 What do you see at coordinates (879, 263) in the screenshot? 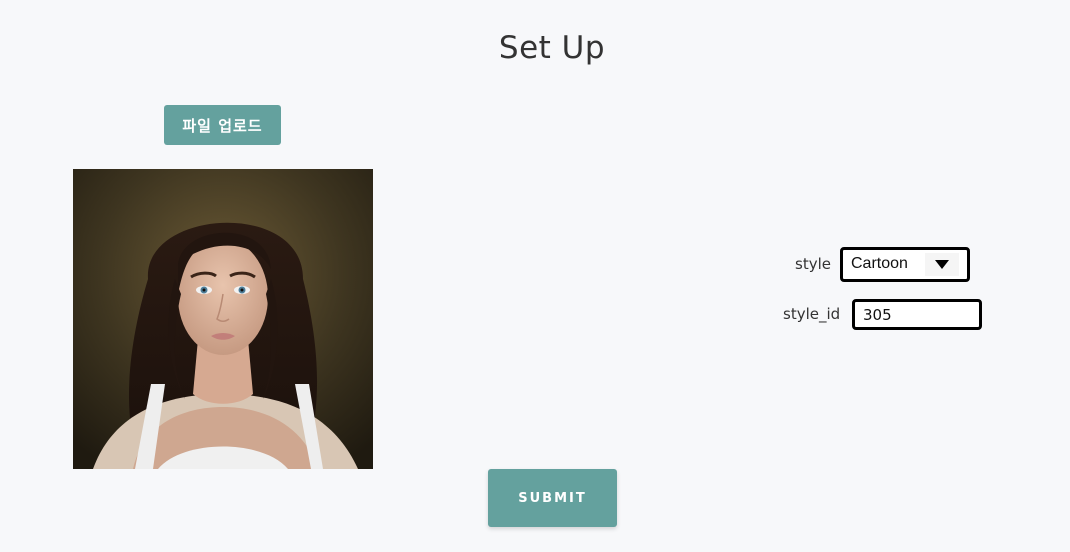
I see `style-select-value: Cartoon` at bounding box center [879, 263].